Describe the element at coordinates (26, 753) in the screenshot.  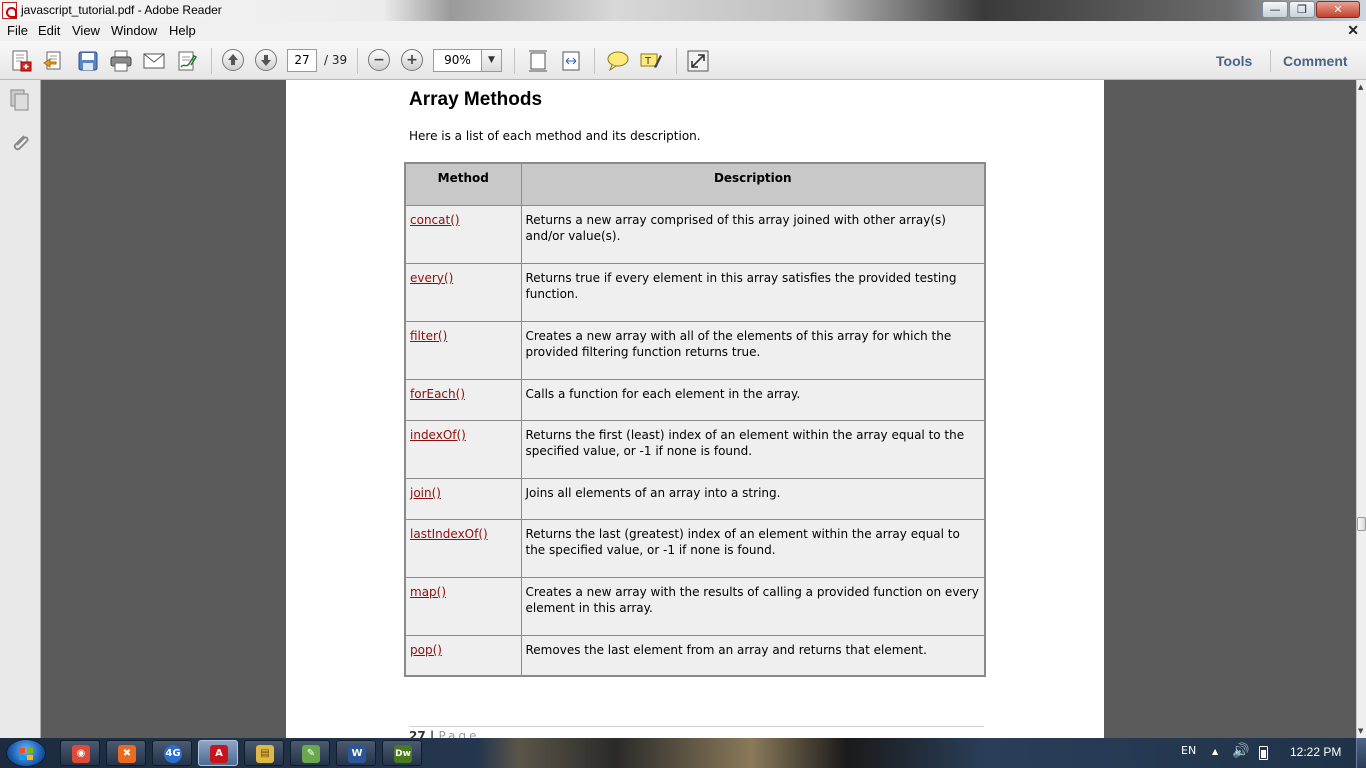
I see `start-button` at that location.